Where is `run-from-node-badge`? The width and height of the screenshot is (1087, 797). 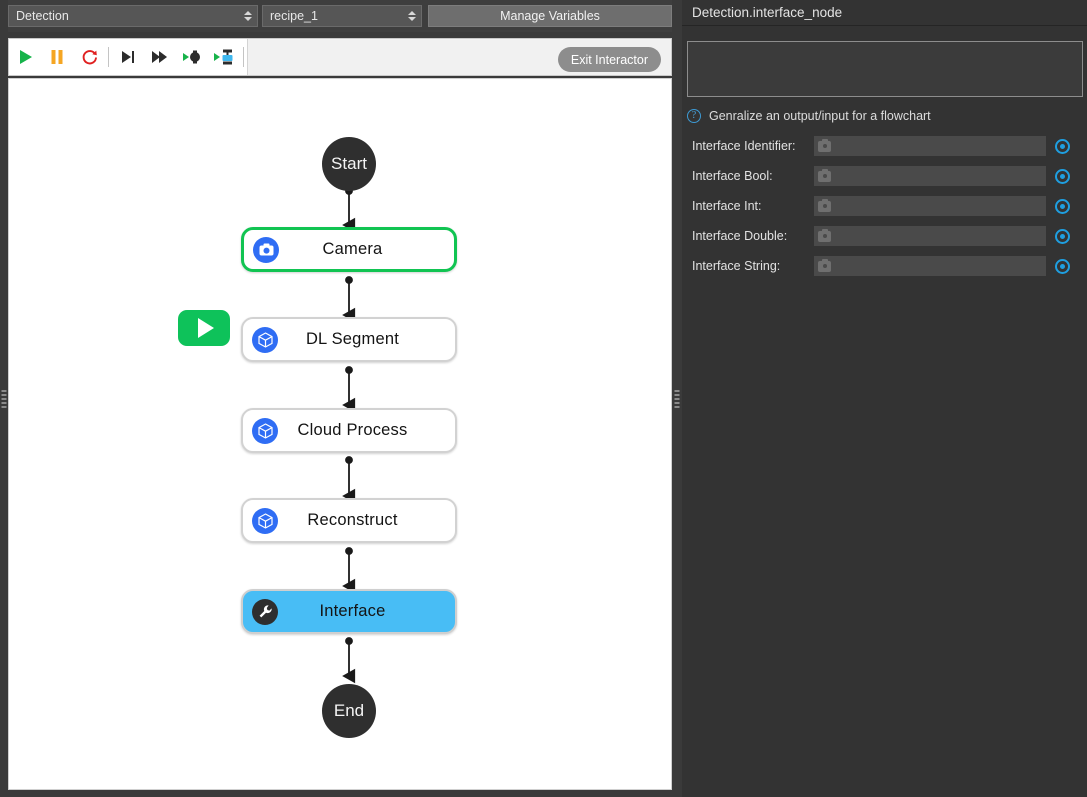
run-from-node-badge is located at coordinates (204, 328).